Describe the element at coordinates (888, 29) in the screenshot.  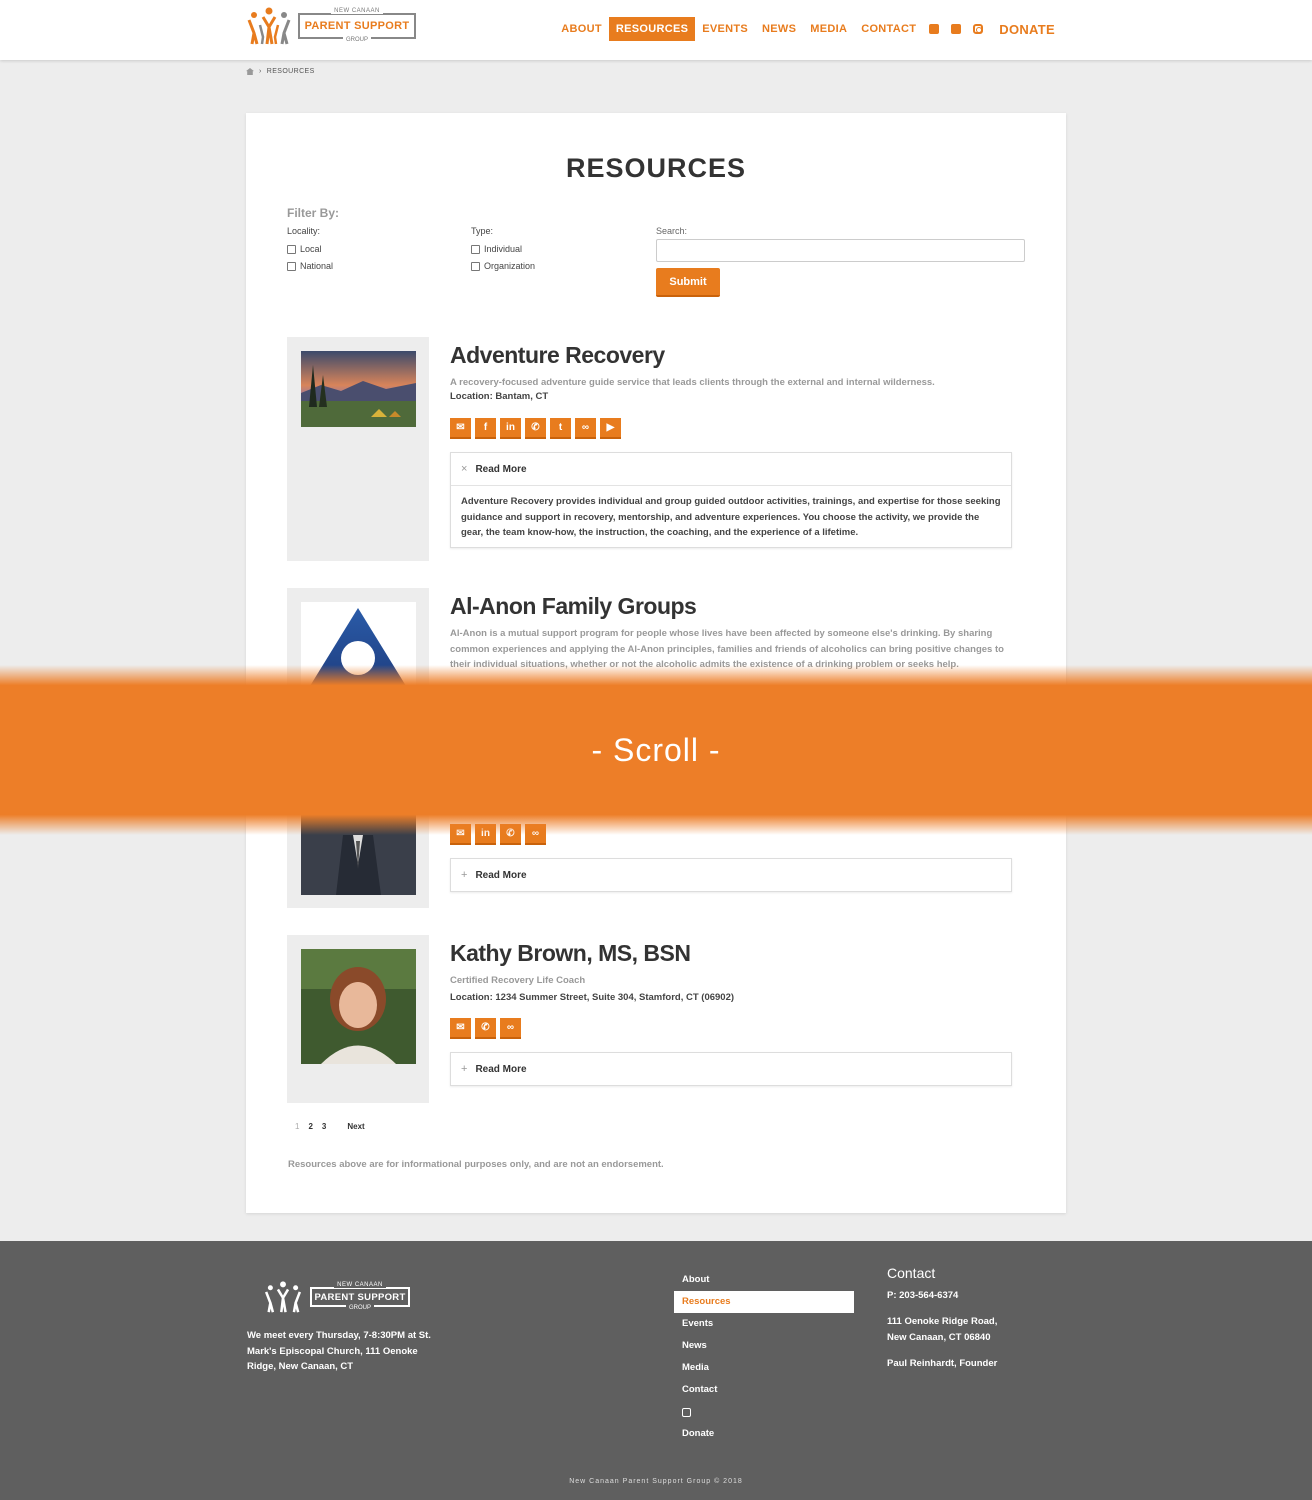
I see `nav-contact: CONTACT` at that location.